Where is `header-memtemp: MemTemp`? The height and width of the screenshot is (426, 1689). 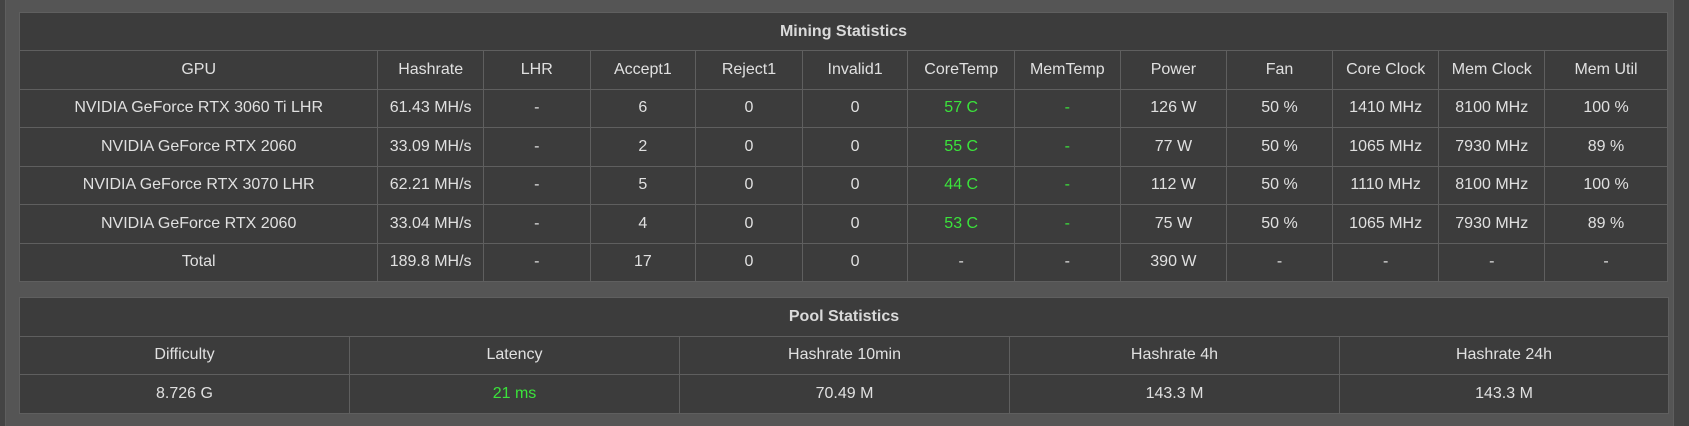
header-memtemp: MemTemp is located at coordinates (1067, 70).